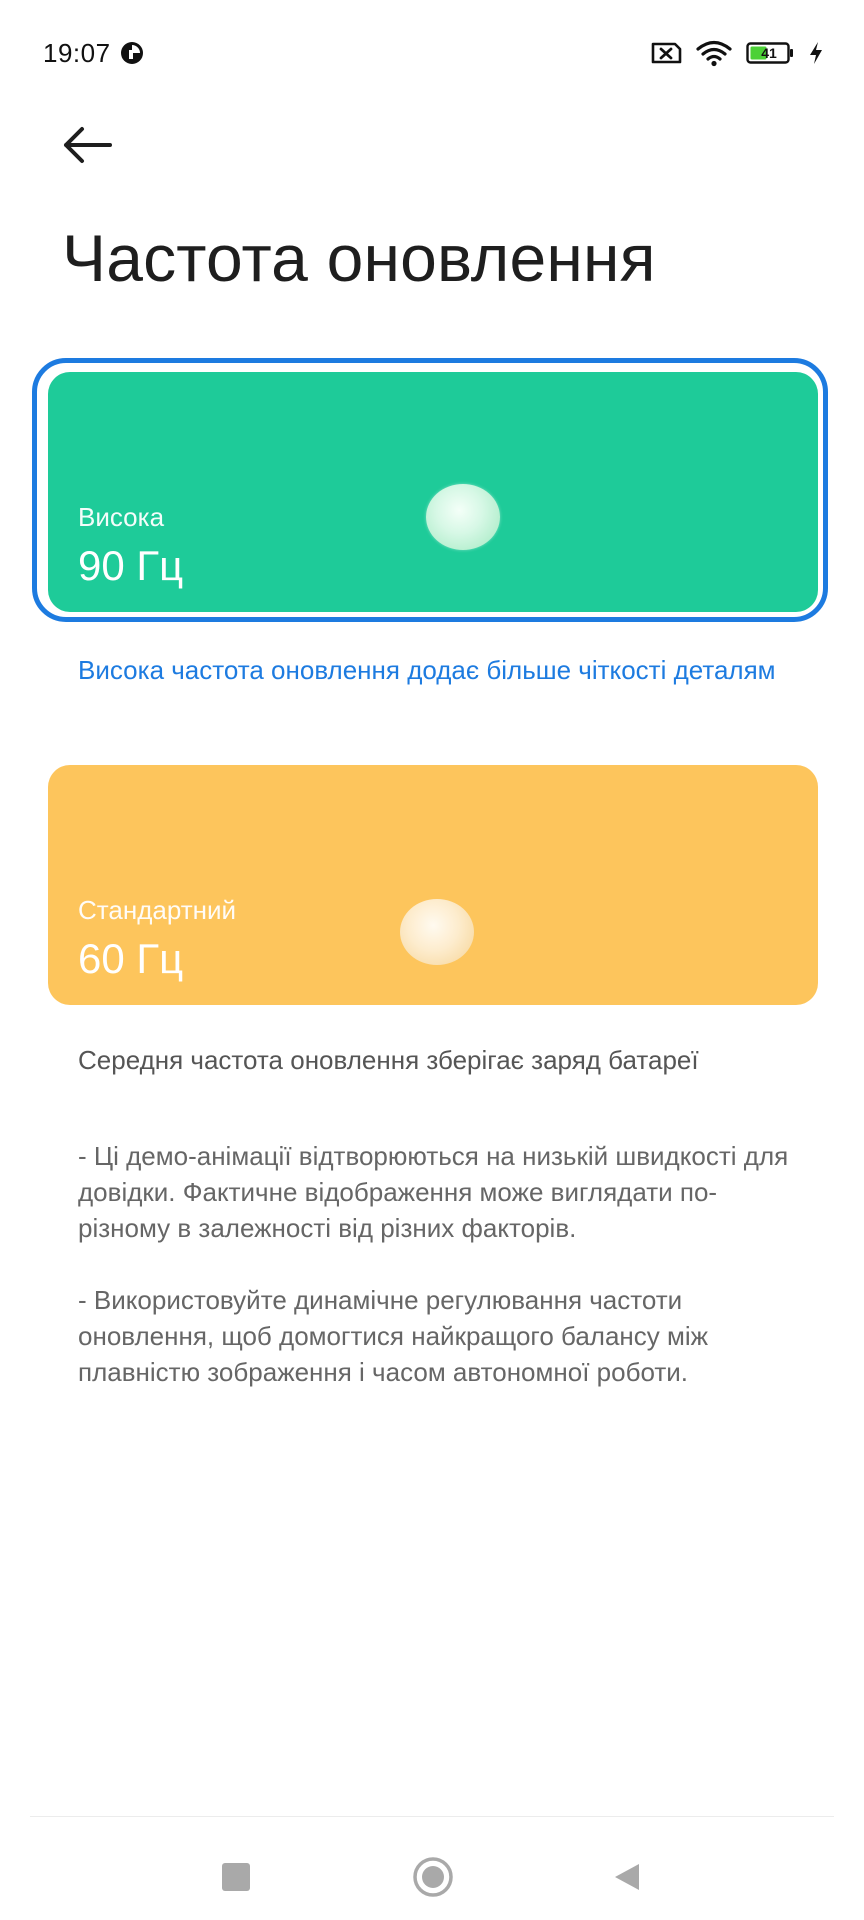  I want to click on home-circle-icon, so click(433, 1877).